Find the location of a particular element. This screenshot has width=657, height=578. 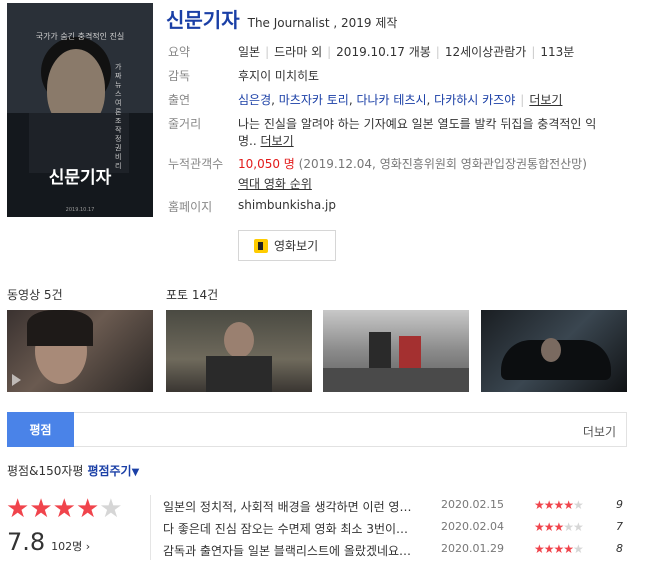

give-rating-button: 평점주기▼ is located at coordinates (113, 471).